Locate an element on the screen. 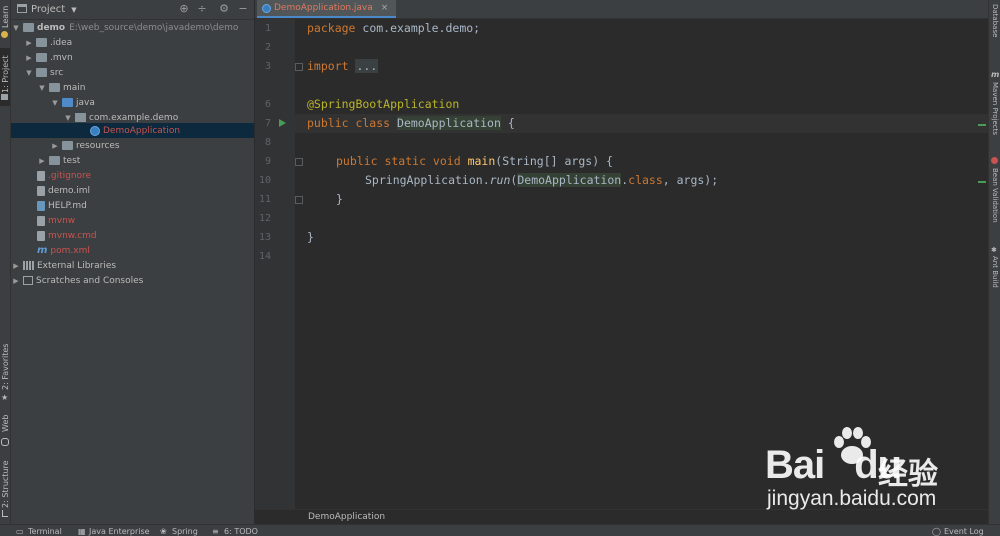  tool-tab-ant-build: Ant Build is located at coordinates (995, 272).